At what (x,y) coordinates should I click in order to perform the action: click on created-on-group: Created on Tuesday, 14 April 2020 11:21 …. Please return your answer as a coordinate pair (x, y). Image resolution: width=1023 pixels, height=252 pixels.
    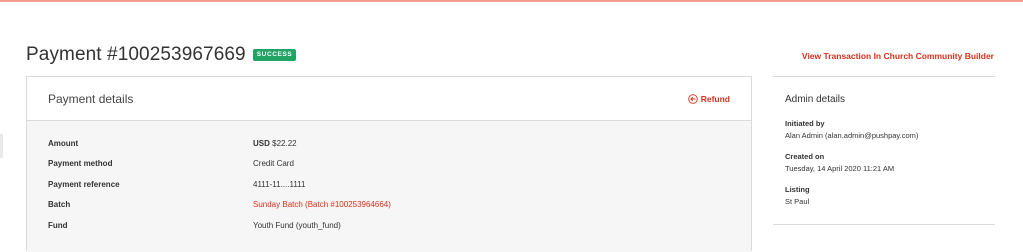
    Looking at the image, I should click on (839, 162).